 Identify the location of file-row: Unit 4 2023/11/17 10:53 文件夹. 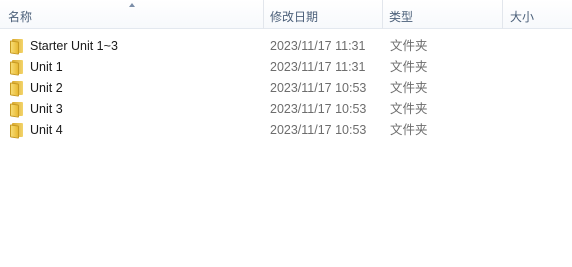
(286, 130).